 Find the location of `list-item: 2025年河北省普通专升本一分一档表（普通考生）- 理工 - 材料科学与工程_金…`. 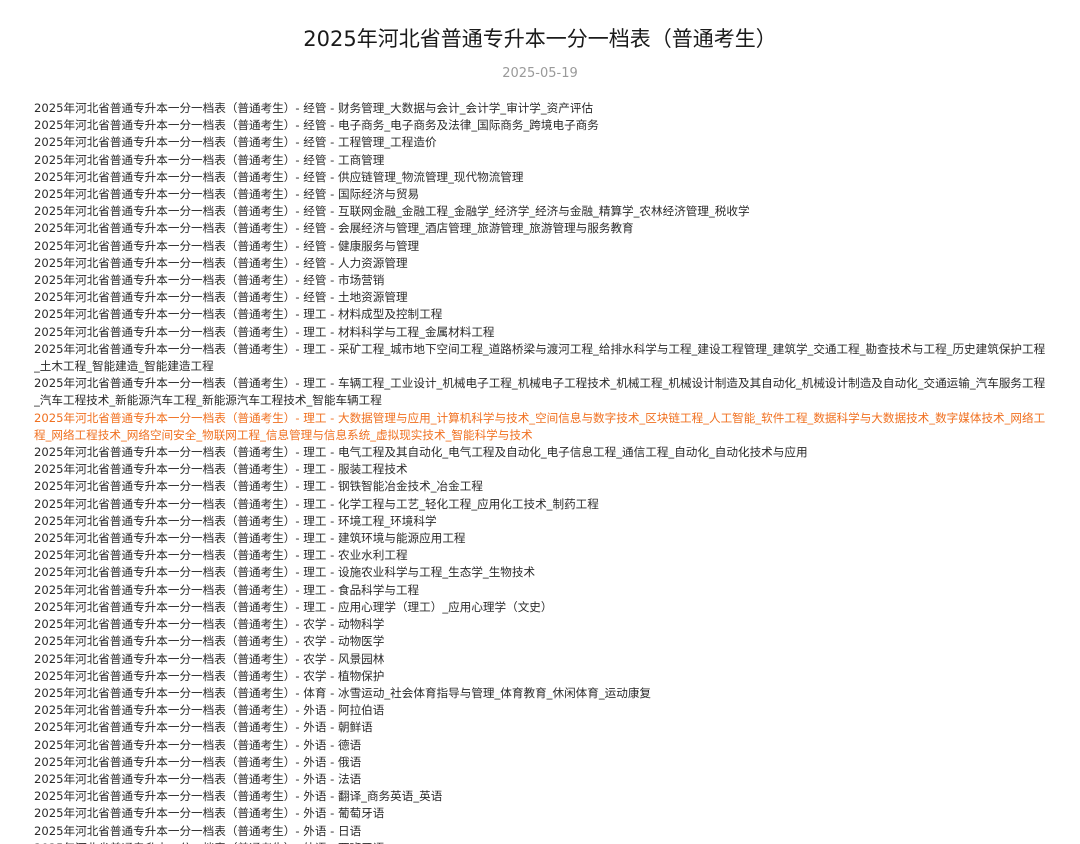

list-item: 2025年河北省普通专升本一分一档表（普通考生）- 理工 - 材料科学与工程_金… is located at coordinates (542, 332).